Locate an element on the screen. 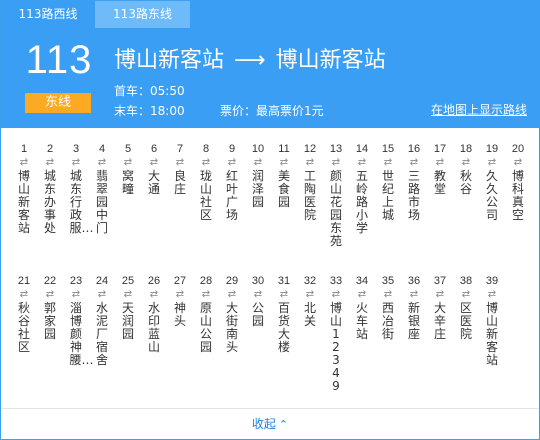 The height and width of the screenshot is (440, 540). stop-item: 18 ⇄ 秋谷 is located at coordinates (466, 169).